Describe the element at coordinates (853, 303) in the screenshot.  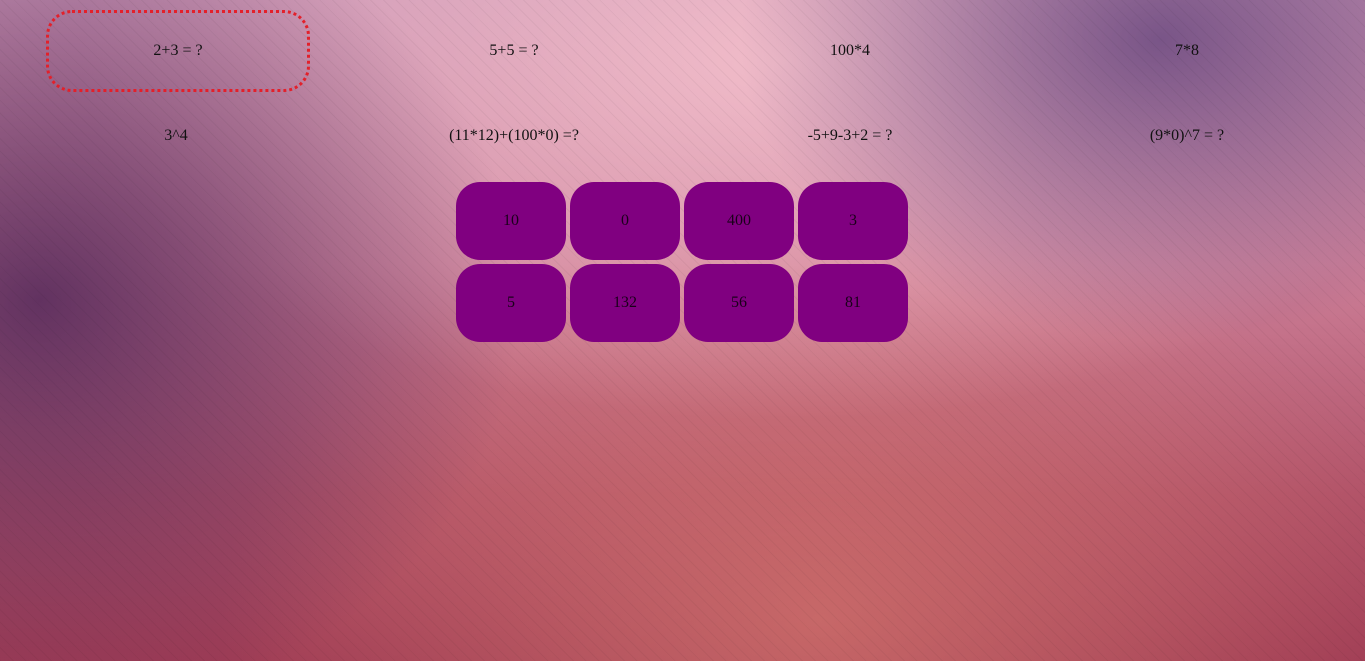
I see `answer-tile: 81` at that location.